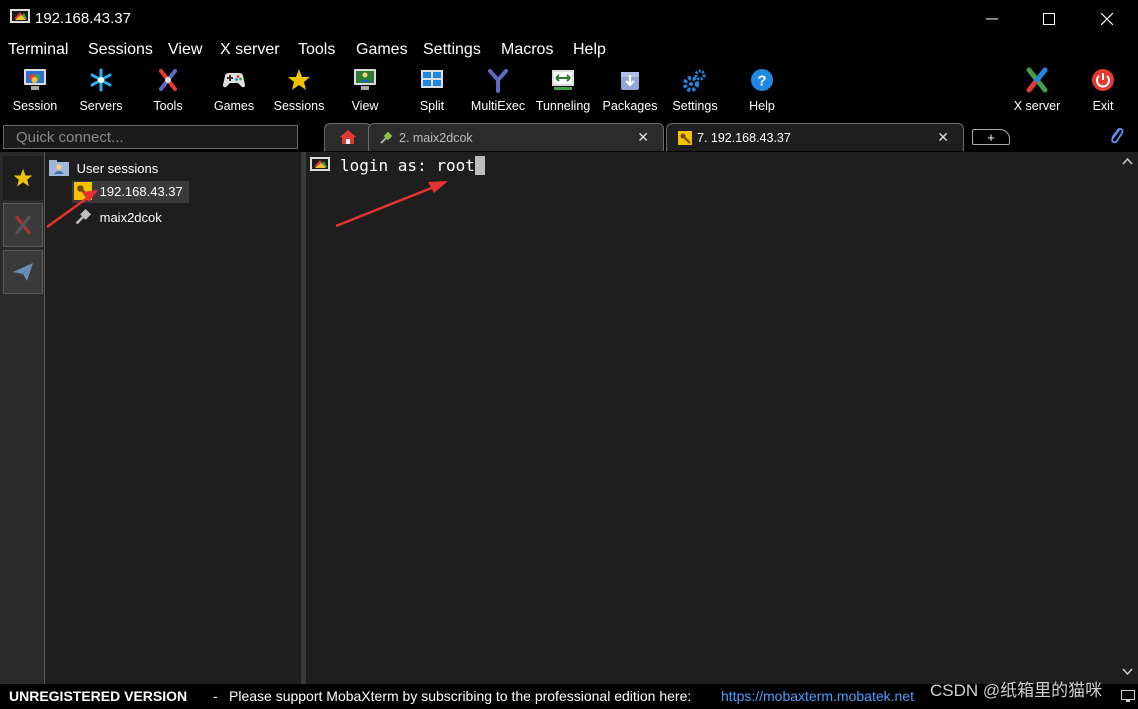  I want to click on split-button: Split, so click(432, 91).